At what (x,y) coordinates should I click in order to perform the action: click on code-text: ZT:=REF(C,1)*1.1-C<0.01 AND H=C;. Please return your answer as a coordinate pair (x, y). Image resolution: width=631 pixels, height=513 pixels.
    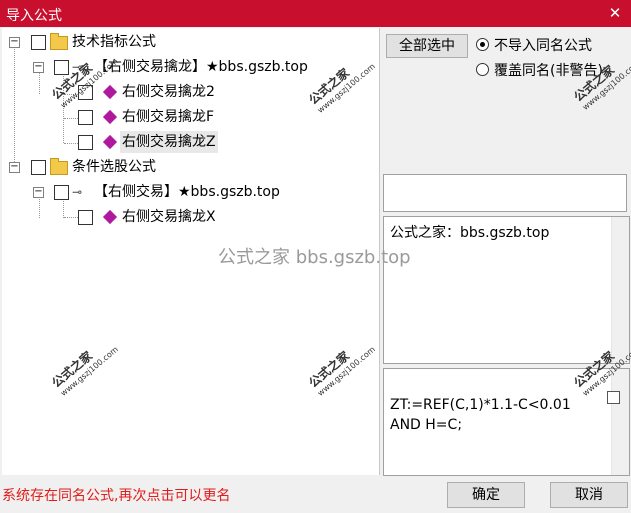
    Looking at the image, I should click on (480, 415).